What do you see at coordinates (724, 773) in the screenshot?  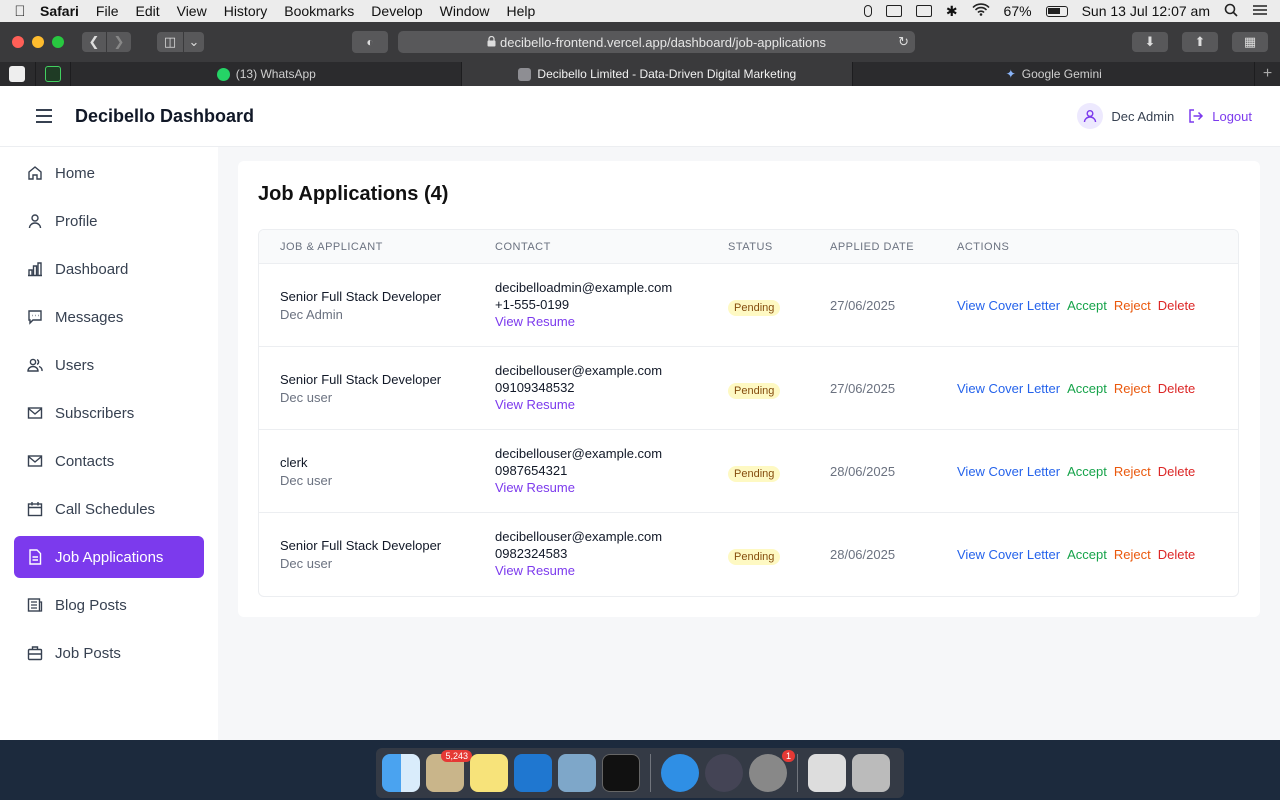 I see `quicktime-icon` at bounding box center [724, 773].